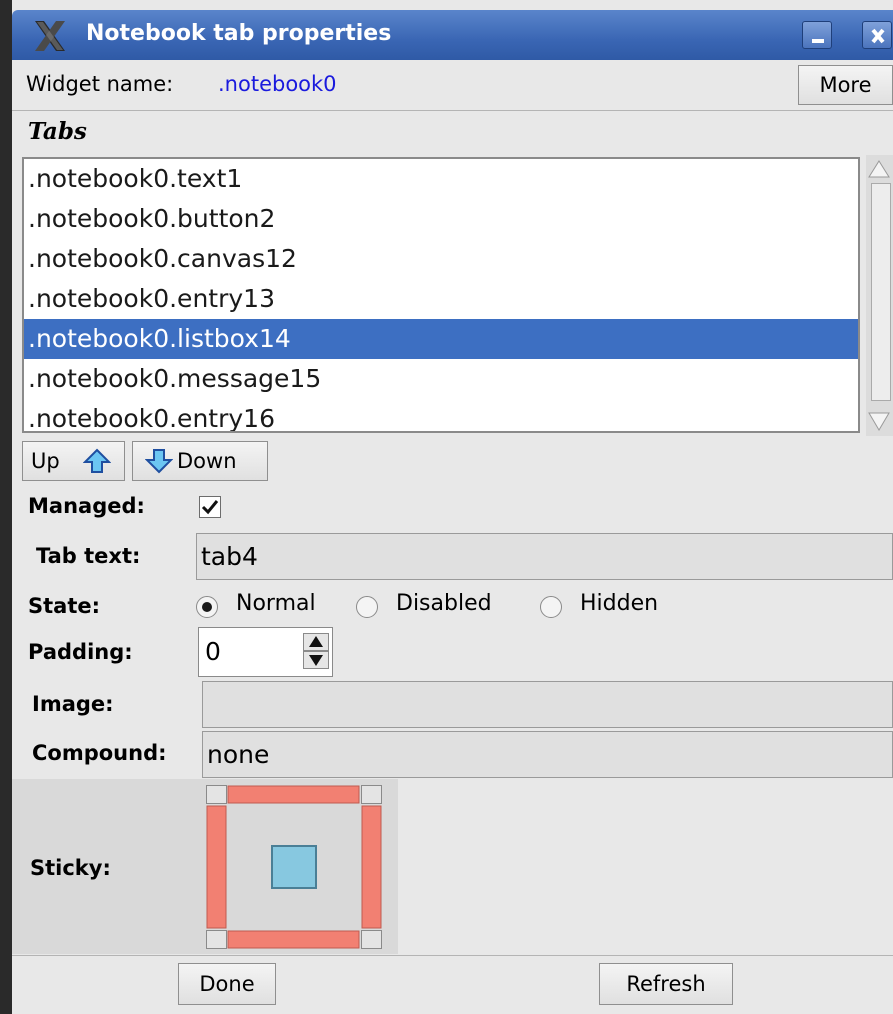 The height and width of the screenshot is (1014, 893). I want to click on state-label: State:, so click(64, 606).